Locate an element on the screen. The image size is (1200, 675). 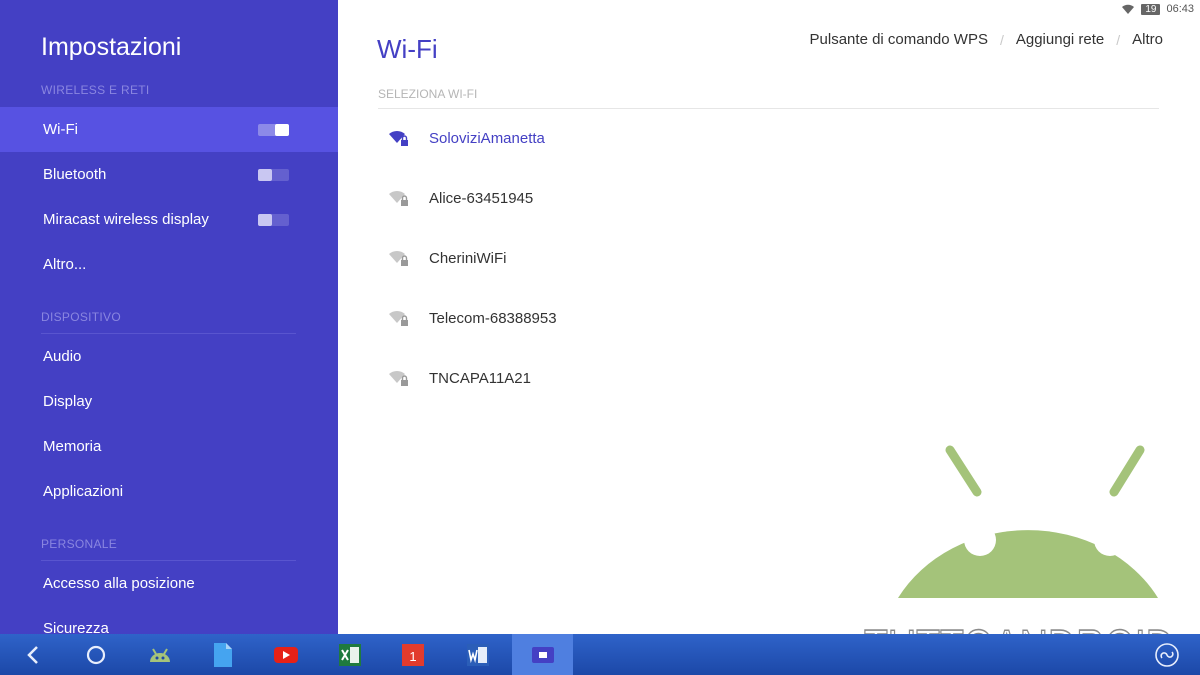
miracast-toggle is located at coordinates (273, 220).